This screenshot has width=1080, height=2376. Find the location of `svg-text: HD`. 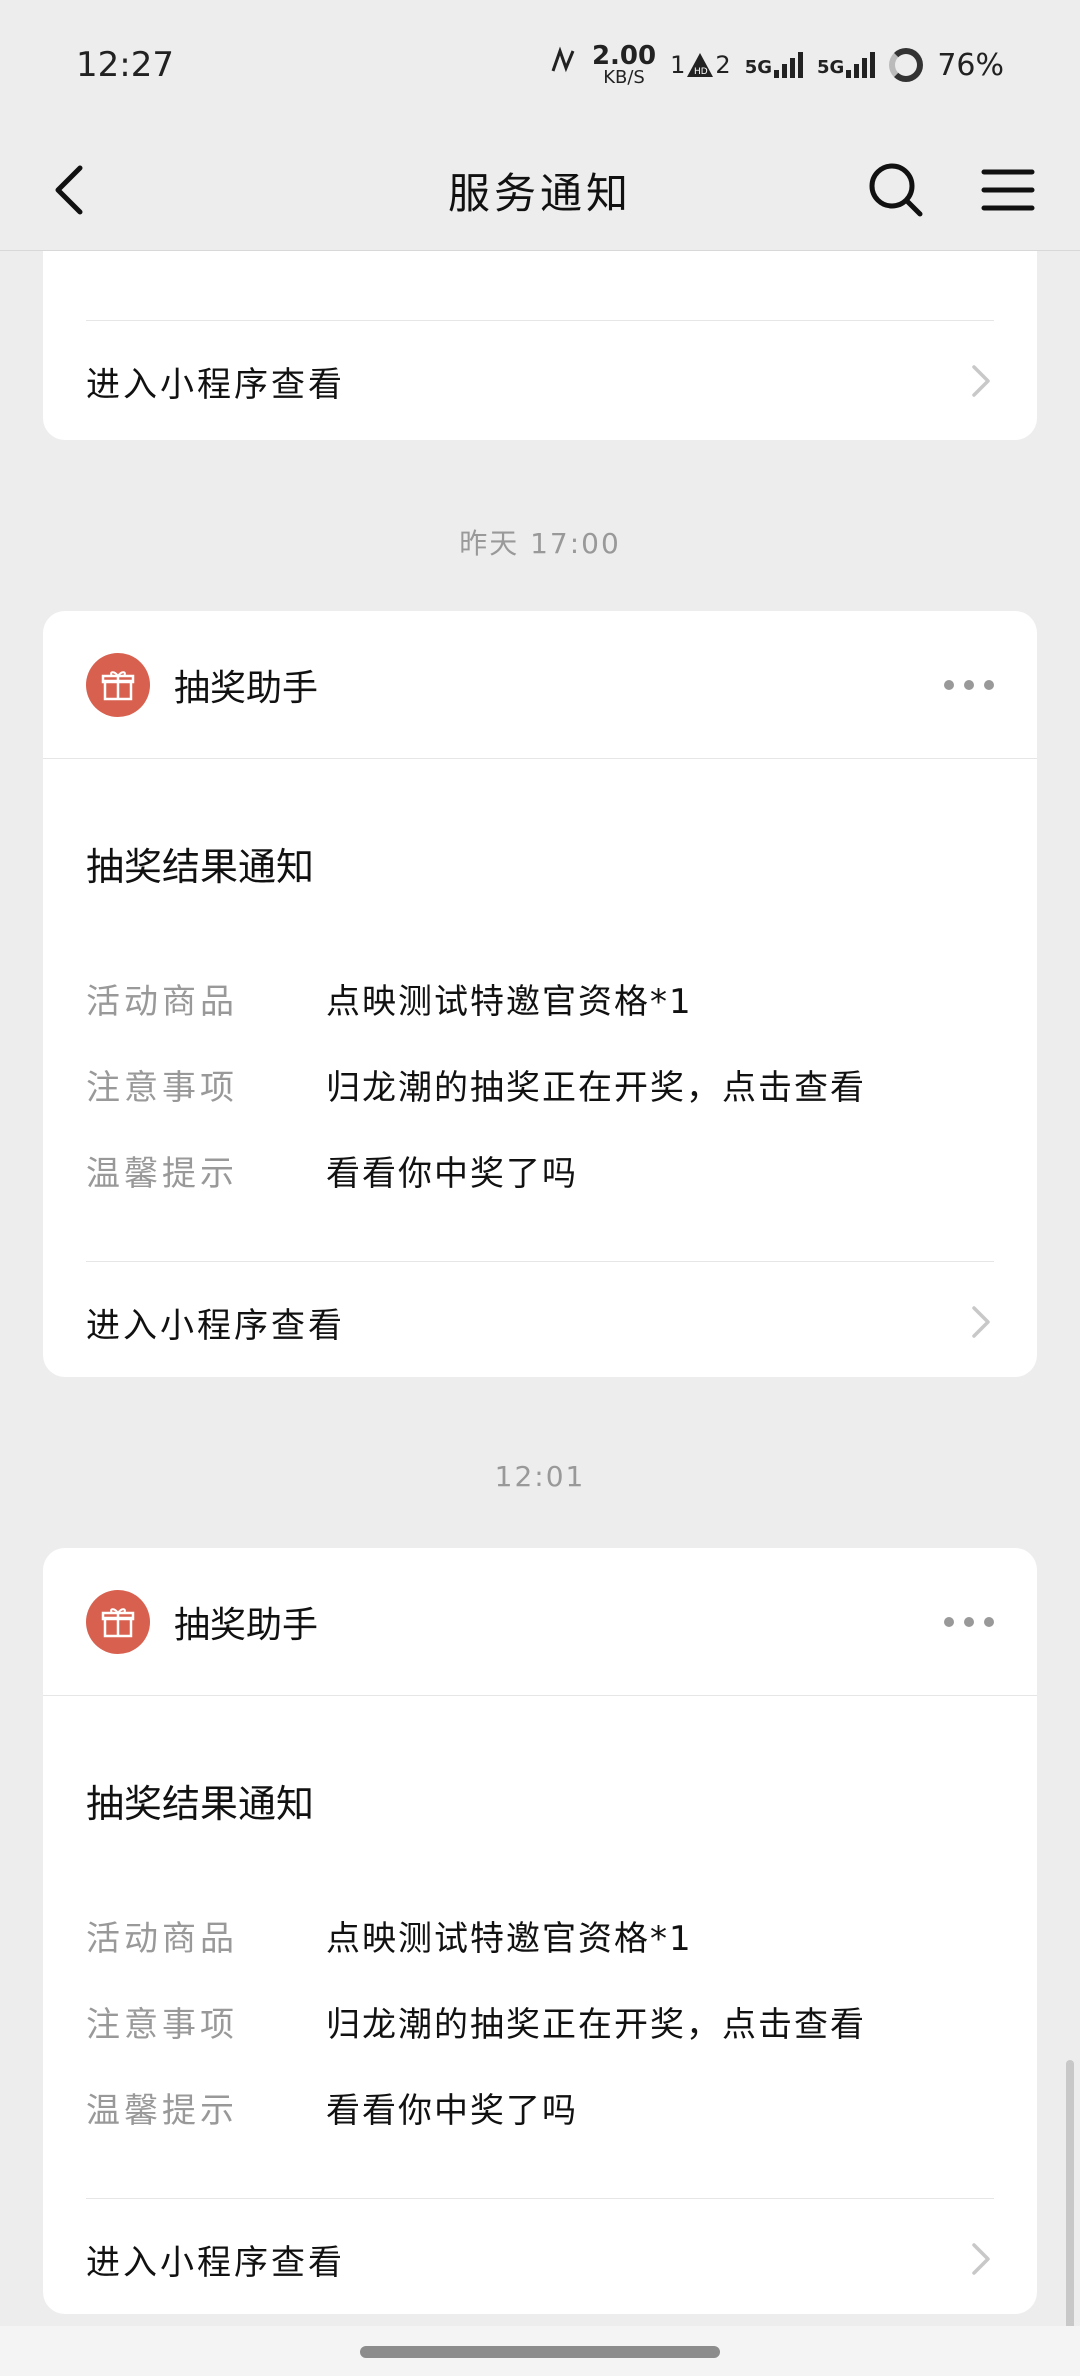

svg-text: HD is located at coordinates (701, 72).